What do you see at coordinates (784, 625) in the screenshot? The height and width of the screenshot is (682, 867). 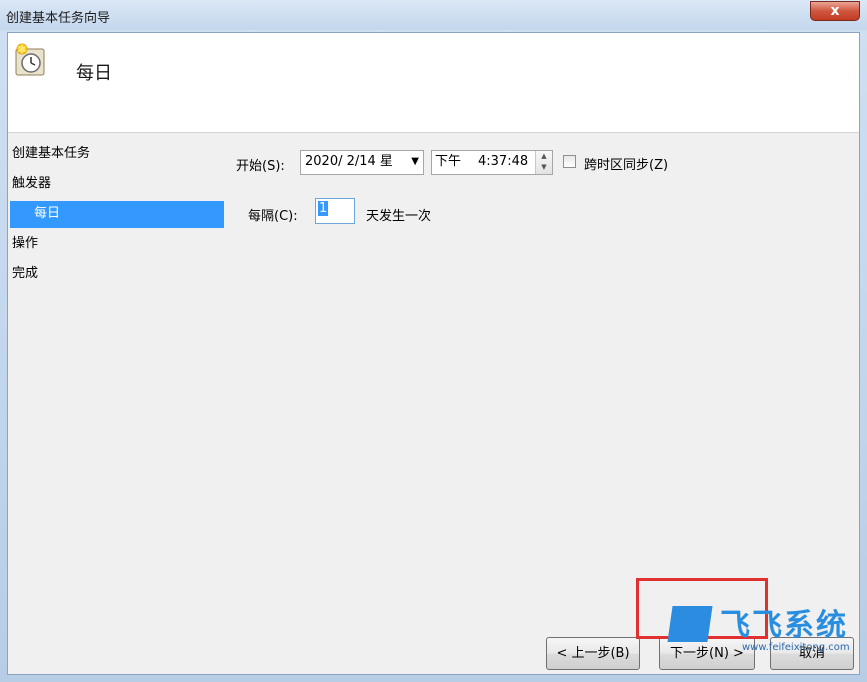 I see `watermark-text: 飞飞系统` at bounding box center [784, 625].